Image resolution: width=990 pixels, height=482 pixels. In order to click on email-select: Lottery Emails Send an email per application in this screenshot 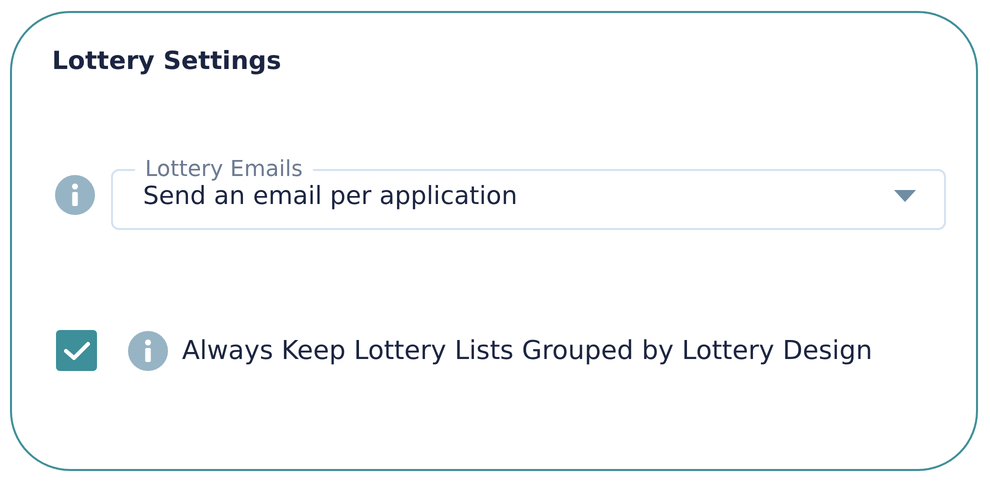, I will do `click(528, 194)`.